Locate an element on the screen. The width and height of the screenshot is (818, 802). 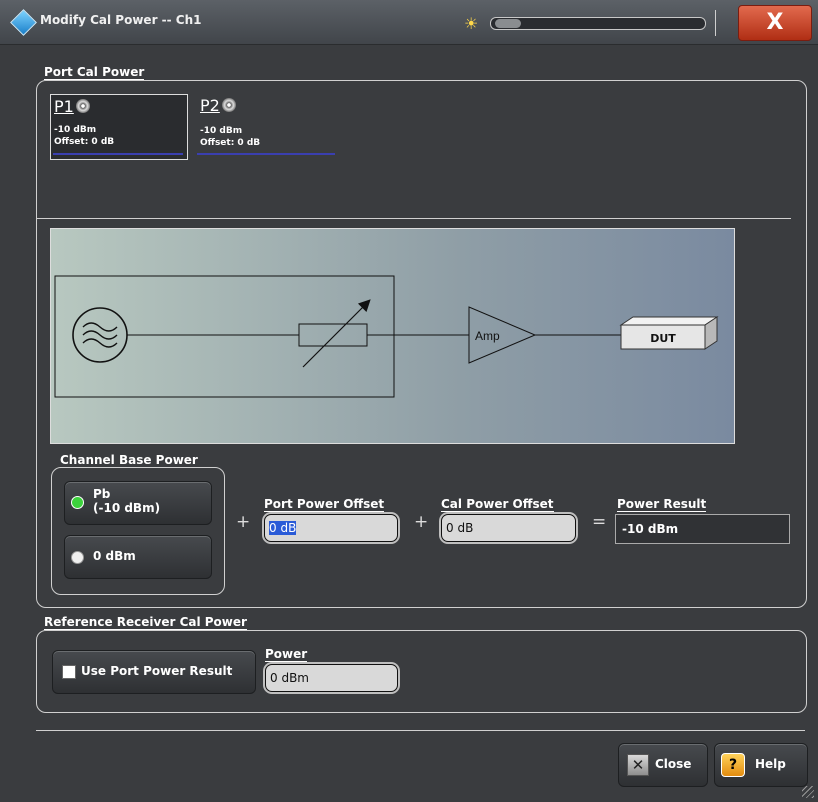
equals-operator: = is located at coordinates (599, 522).